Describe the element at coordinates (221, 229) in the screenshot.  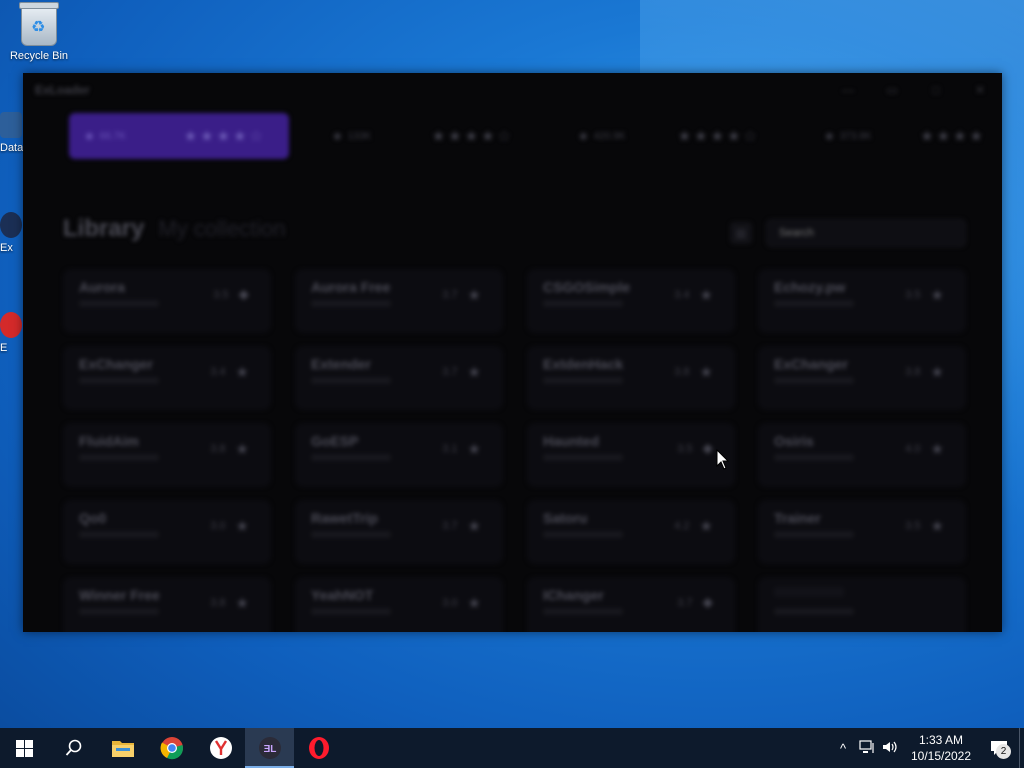
I see `my-collection-tab: My collection` at that location.